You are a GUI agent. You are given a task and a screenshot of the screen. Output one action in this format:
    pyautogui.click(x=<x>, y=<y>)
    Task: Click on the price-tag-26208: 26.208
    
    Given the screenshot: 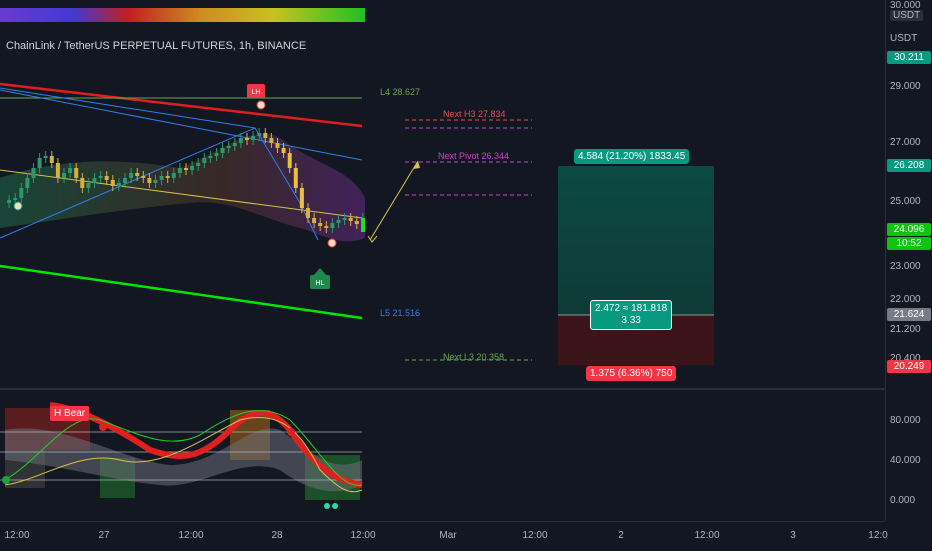 What is the action you would take?
    pyautogui.click(x=909, y=165)
    